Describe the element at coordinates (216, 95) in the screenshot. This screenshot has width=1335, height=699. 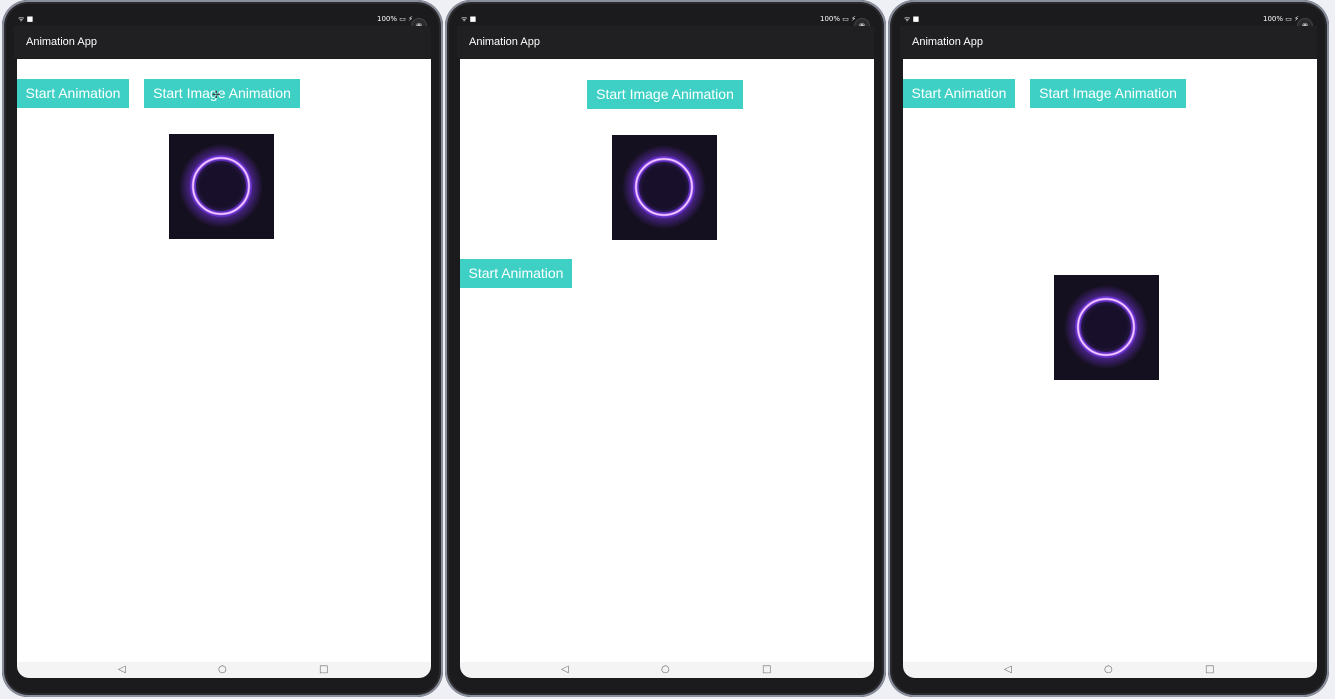
I see `mouse-cursor-icon: ✢` at that location.